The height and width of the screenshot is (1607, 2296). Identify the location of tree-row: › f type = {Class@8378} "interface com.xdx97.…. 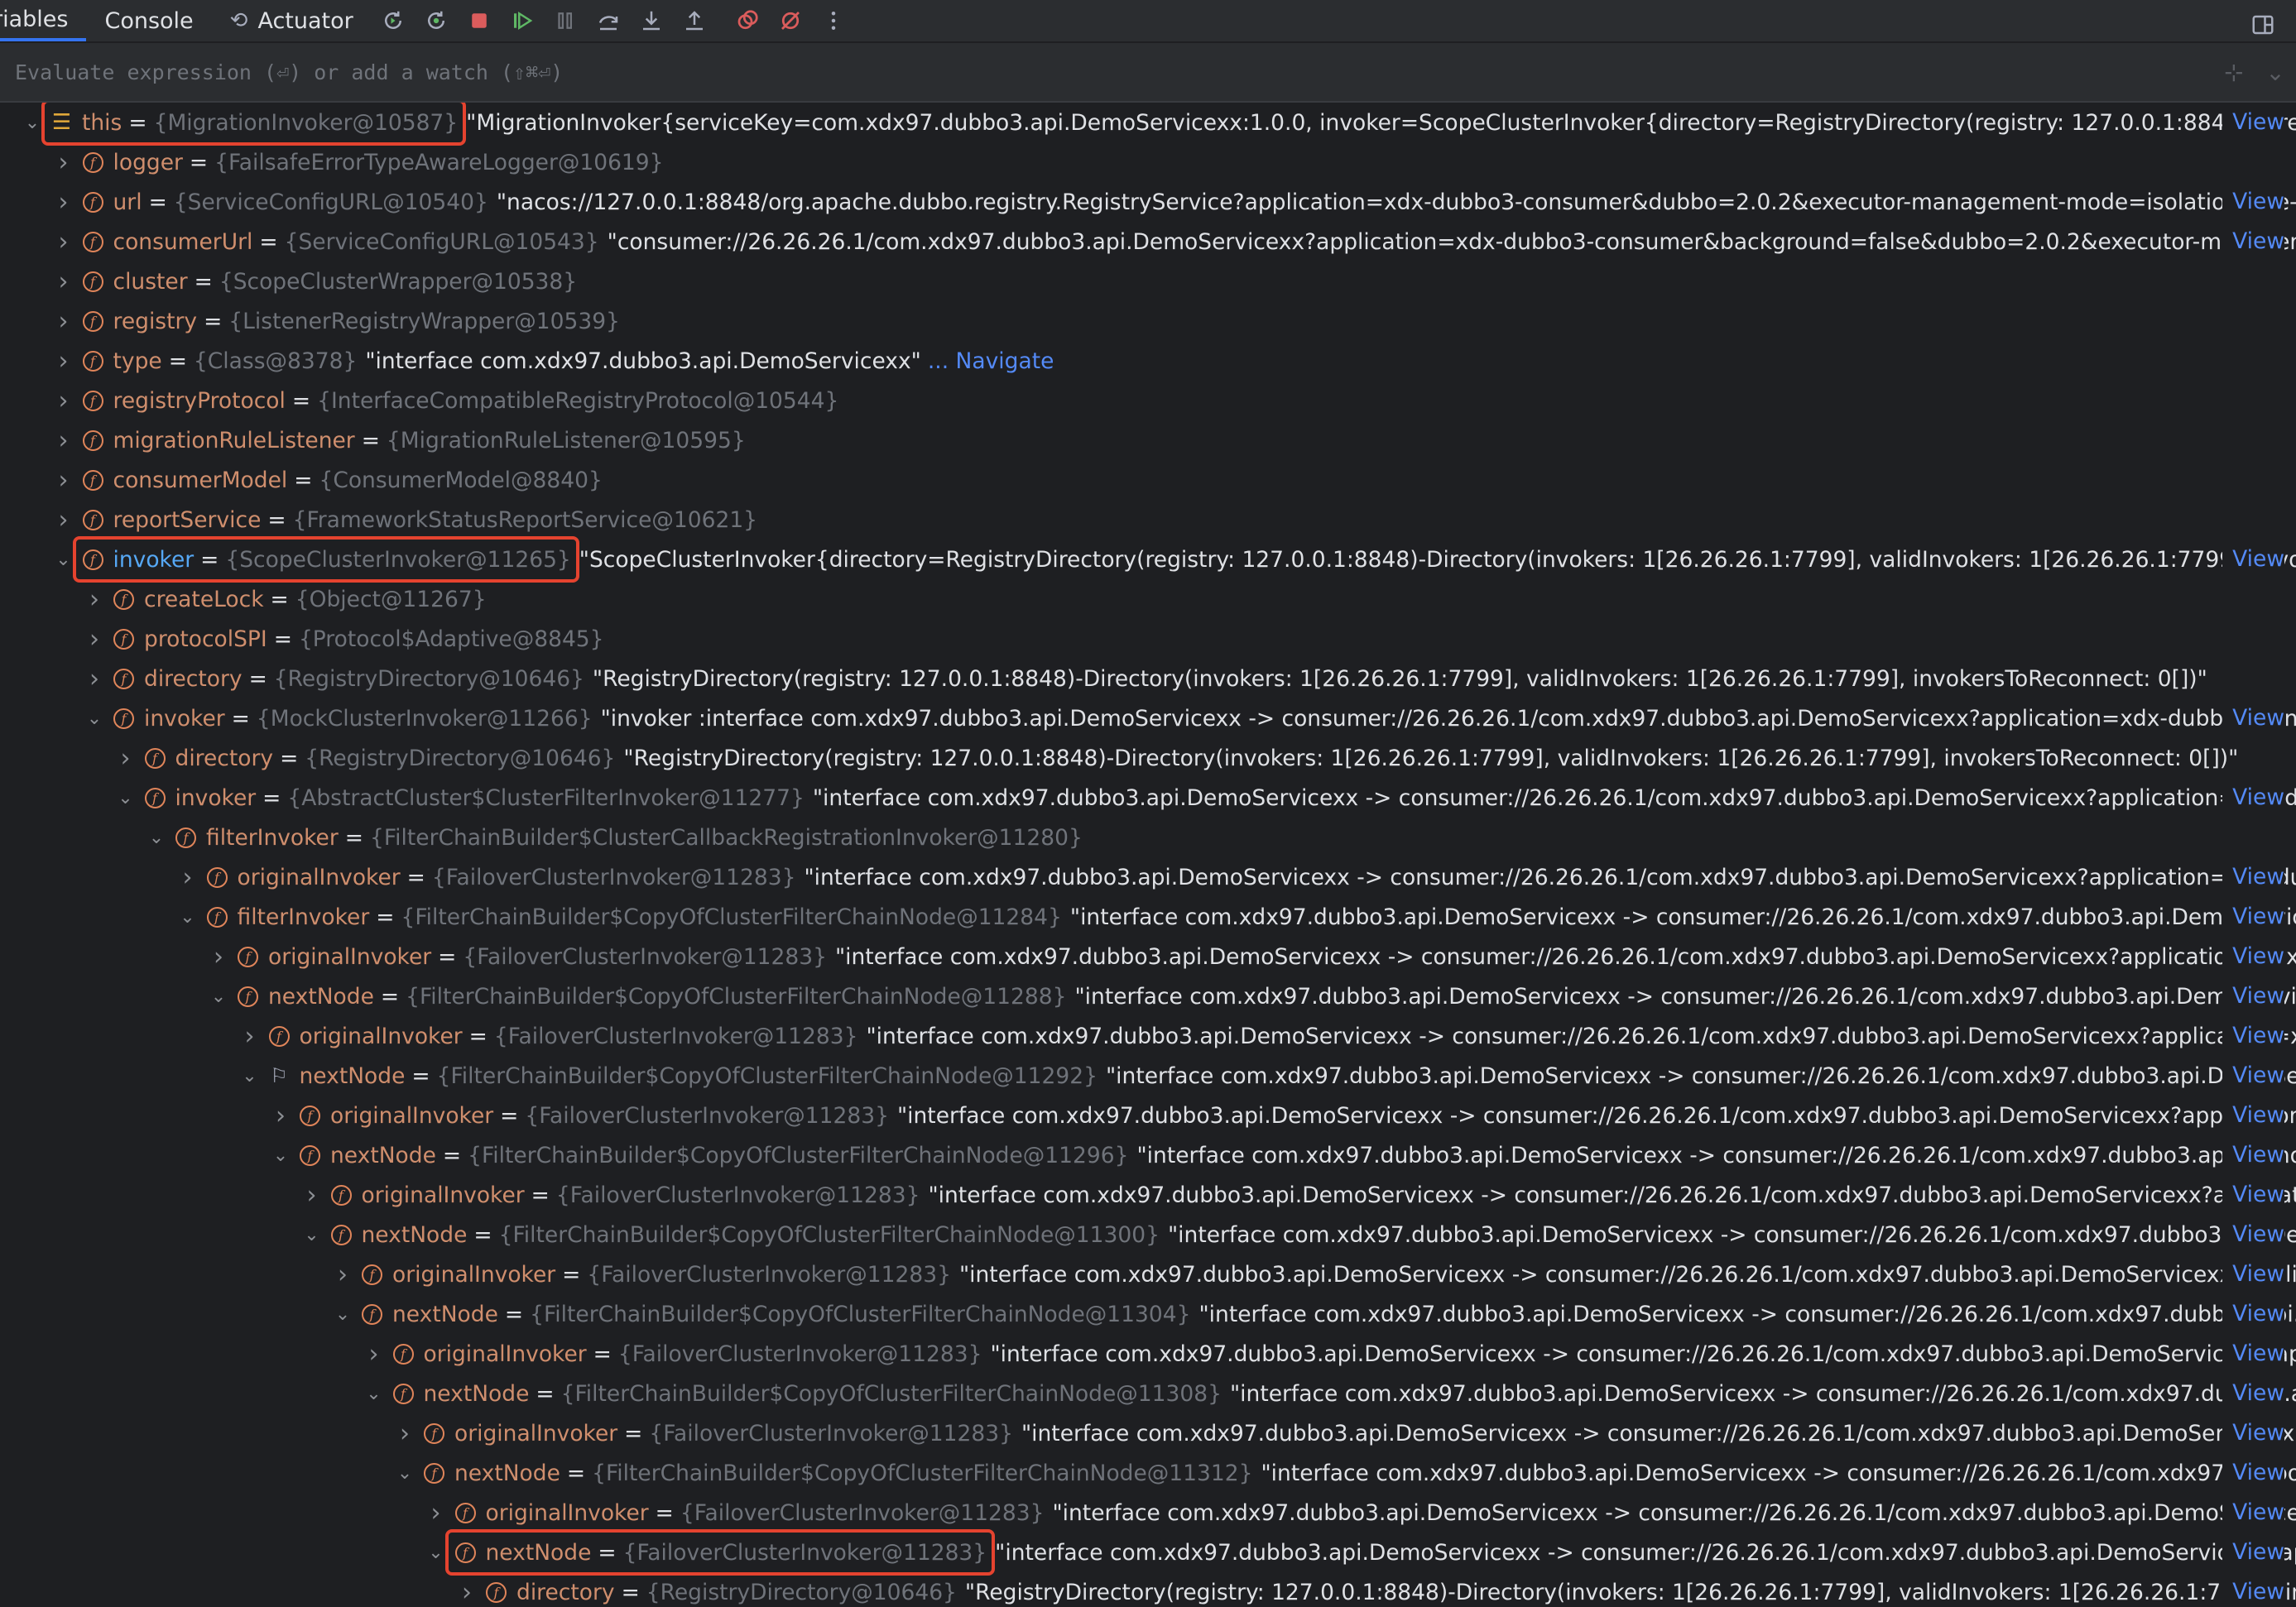
(1148, 361).